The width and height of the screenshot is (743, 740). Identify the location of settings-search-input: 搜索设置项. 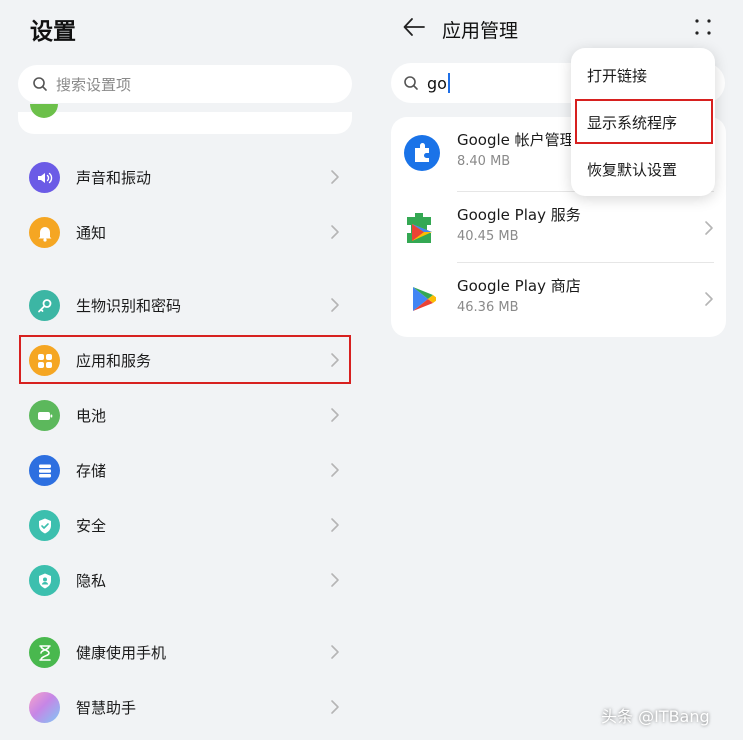
(185, 84).